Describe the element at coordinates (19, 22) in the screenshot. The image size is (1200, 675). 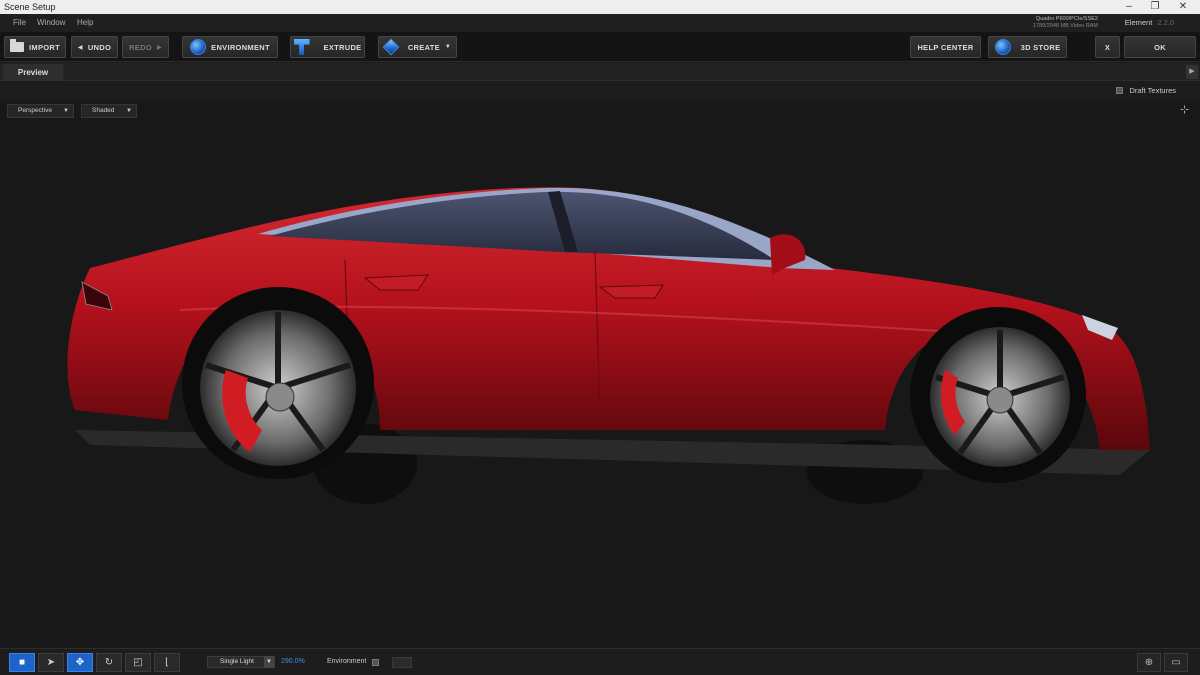
I see `menu-file: File` at that location.